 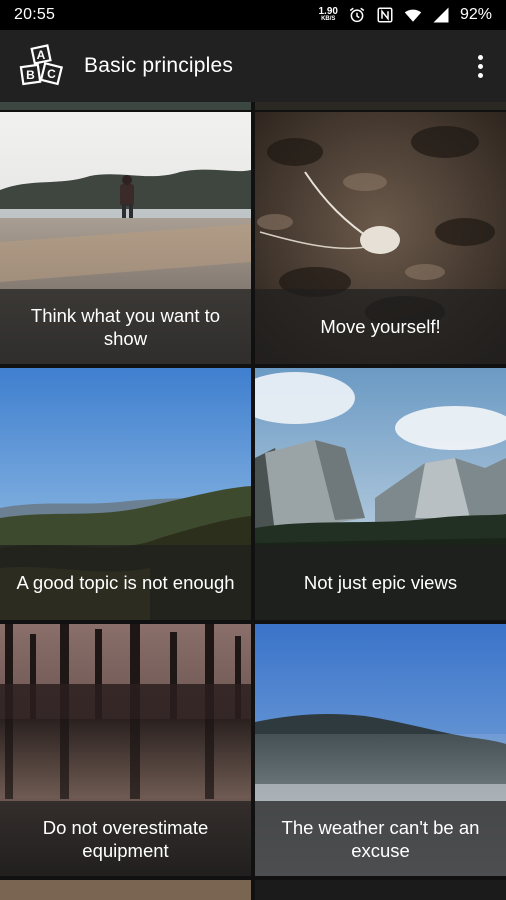 What do you see at coordinates (125, 106) in the screenshot?
I see `tile-partial-top-left` at bounding box center [125, 106].